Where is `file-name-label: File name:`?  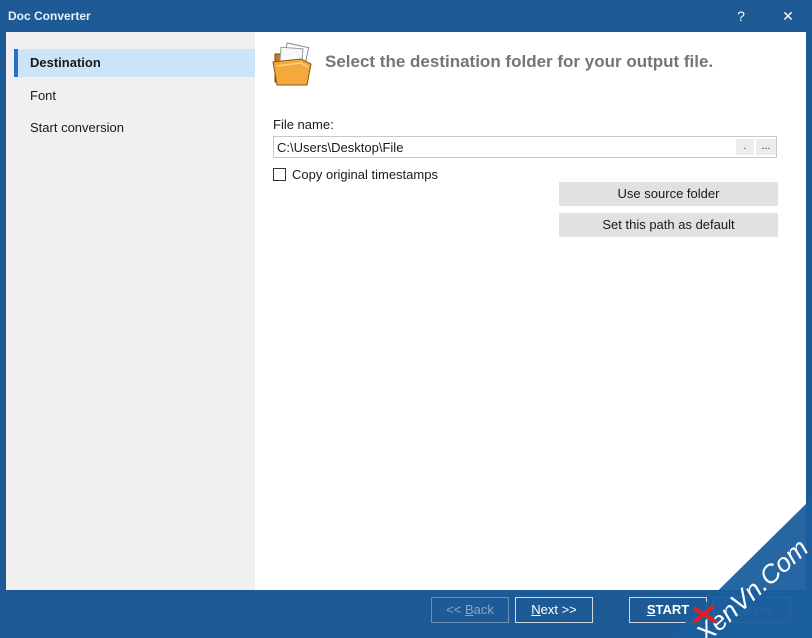 file-name-label: File name: is located at coordinates (303, 124).